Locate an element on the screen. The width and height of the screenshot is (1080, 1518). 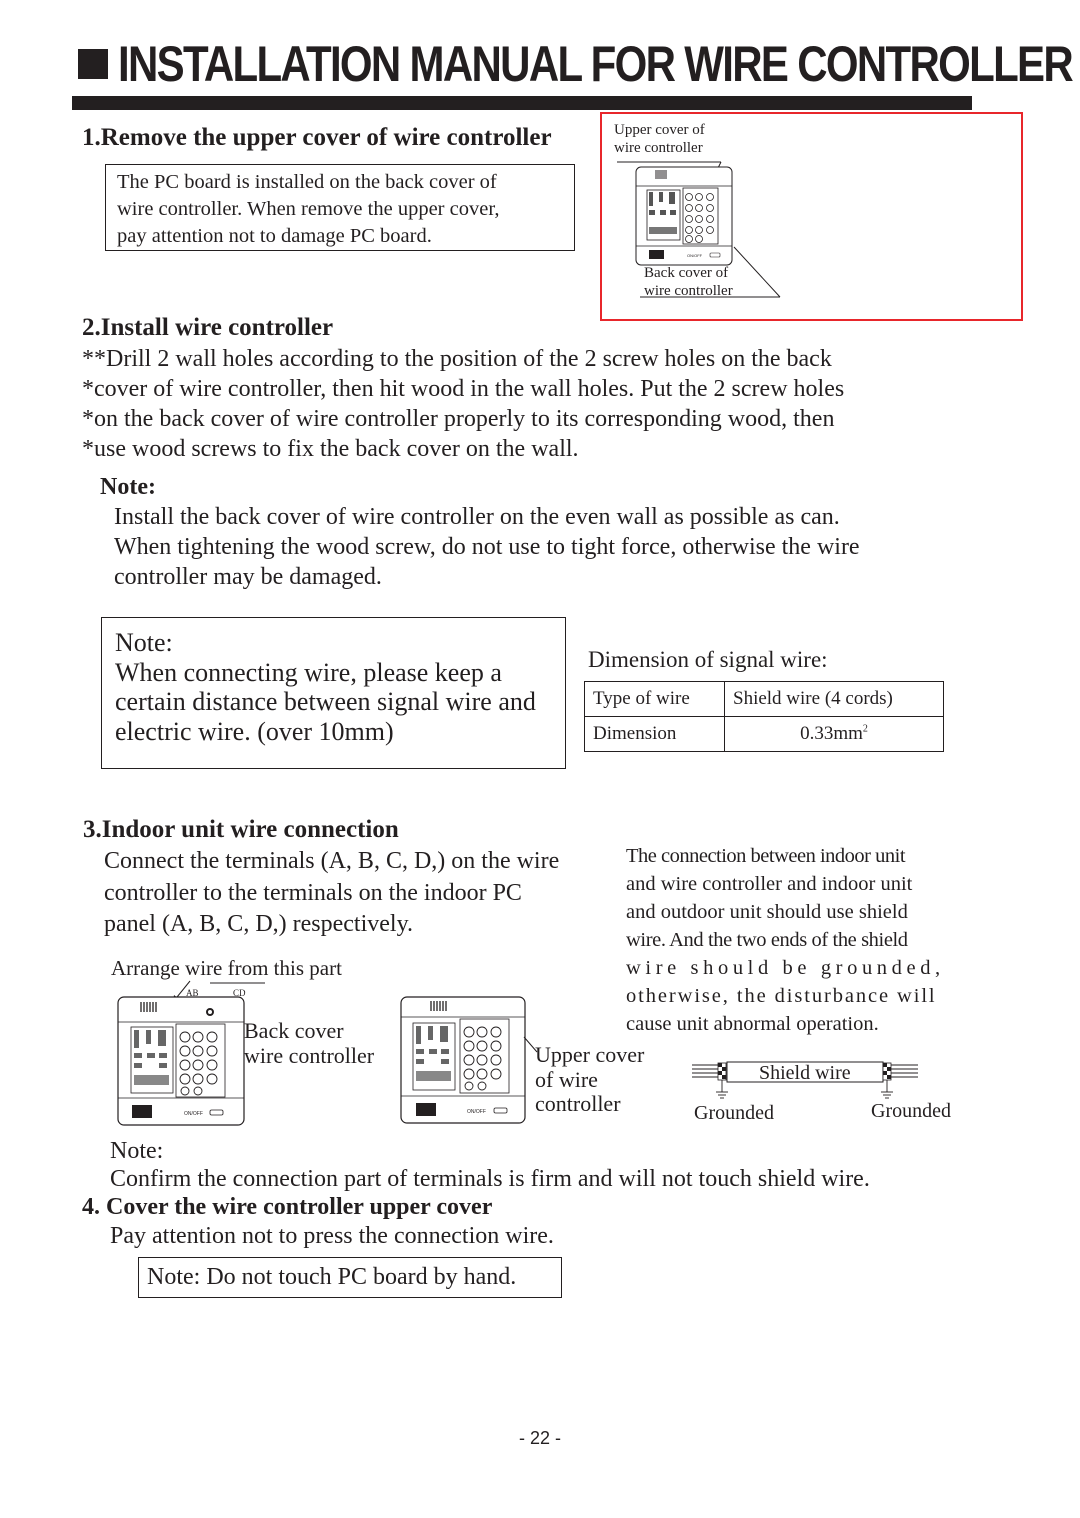
upper-cover-label-s3: Upper cover of wire controller is located at coordinates (590, 1079).